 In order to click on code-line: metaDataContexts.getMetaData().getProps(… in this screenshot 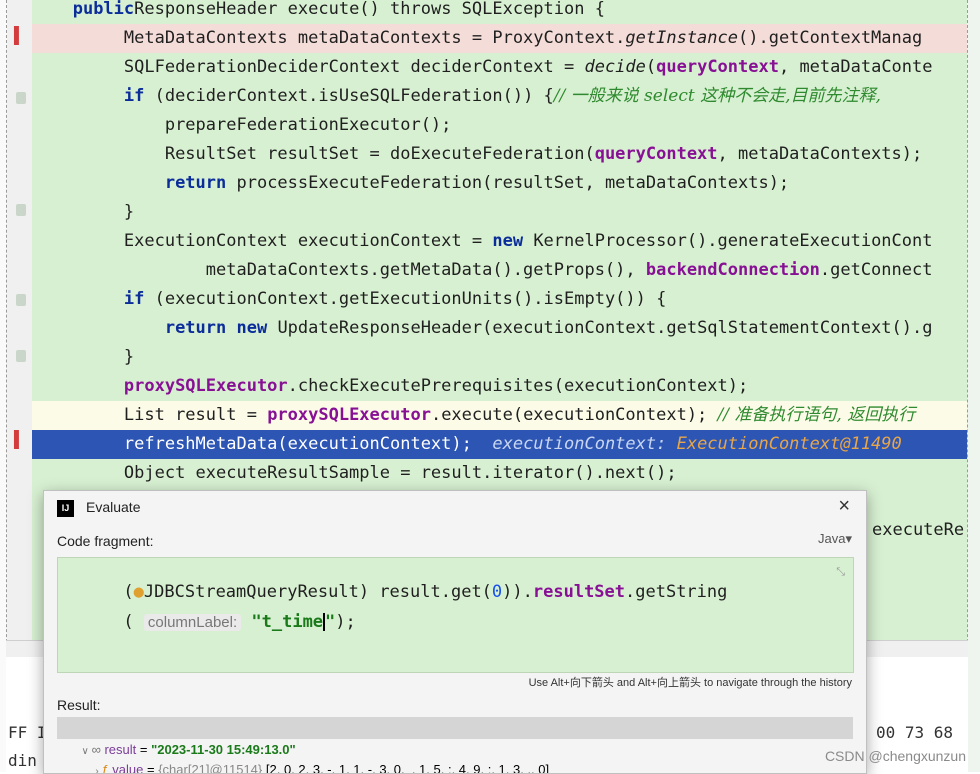, I will do `click(500, 270)`.